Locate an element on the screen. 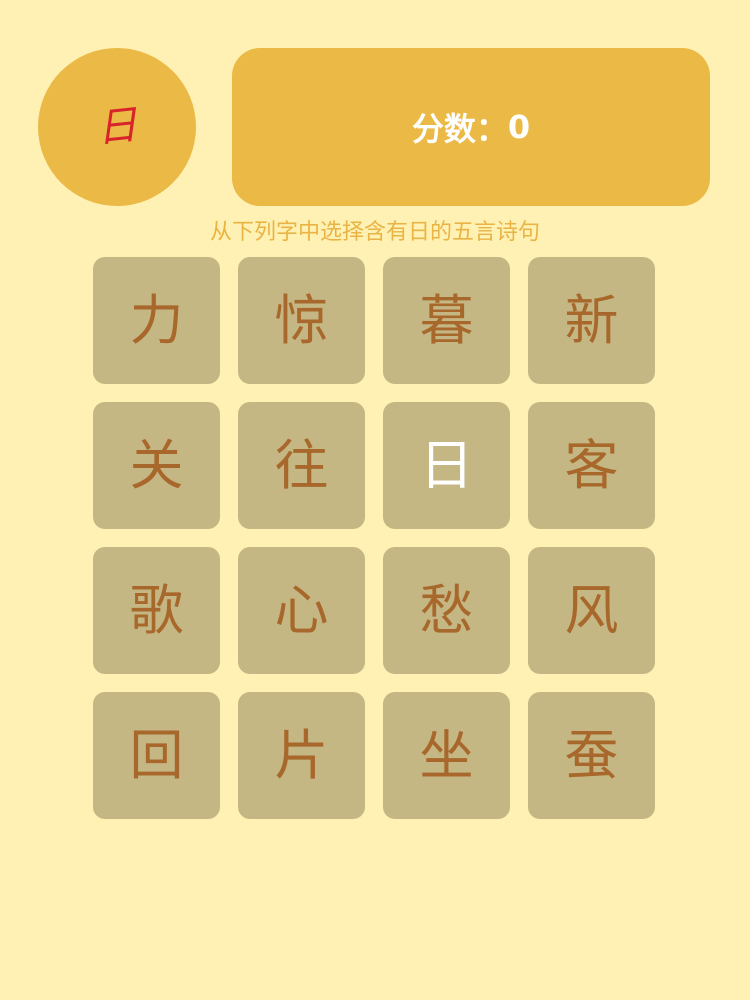 Image resolution: width=750 pixels, height=1000 pixels. character-tile: 客 is located at coordinates (591, 465).